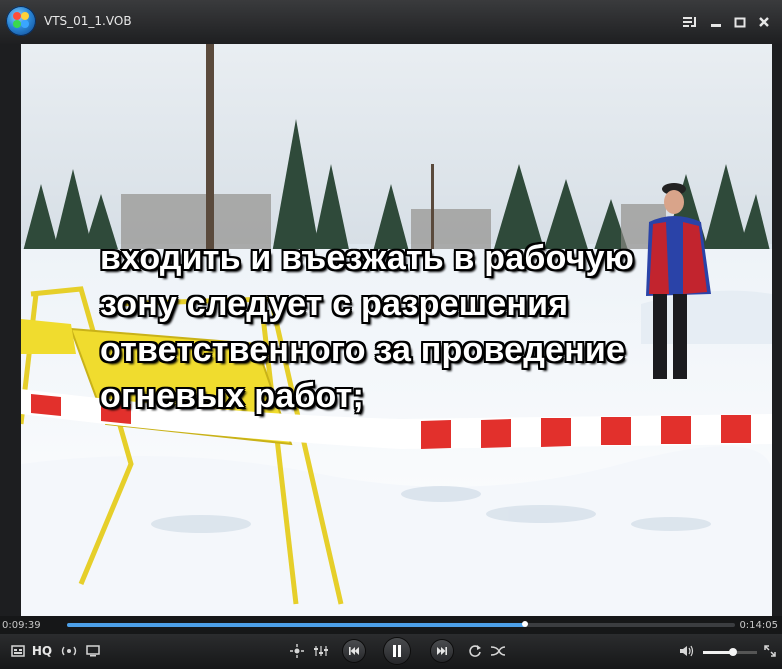 The height and width of the screenshot is (669, 782). Describe the element at coordinates (442, 651) in the screenshot. I see `next-icon` at that location.